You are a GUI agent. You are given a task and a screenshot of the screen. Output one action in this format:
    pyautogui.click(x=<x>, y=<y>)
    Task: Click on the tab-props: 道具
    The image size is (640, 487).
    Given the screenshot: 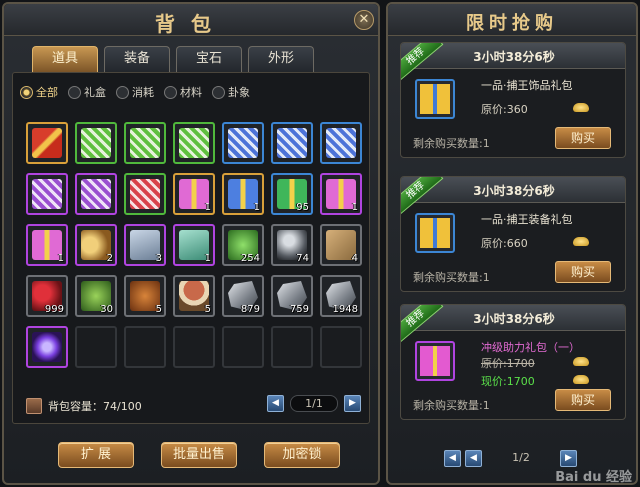 What is the action you would take?
    pyautogui.click(x=65, y=59)
    